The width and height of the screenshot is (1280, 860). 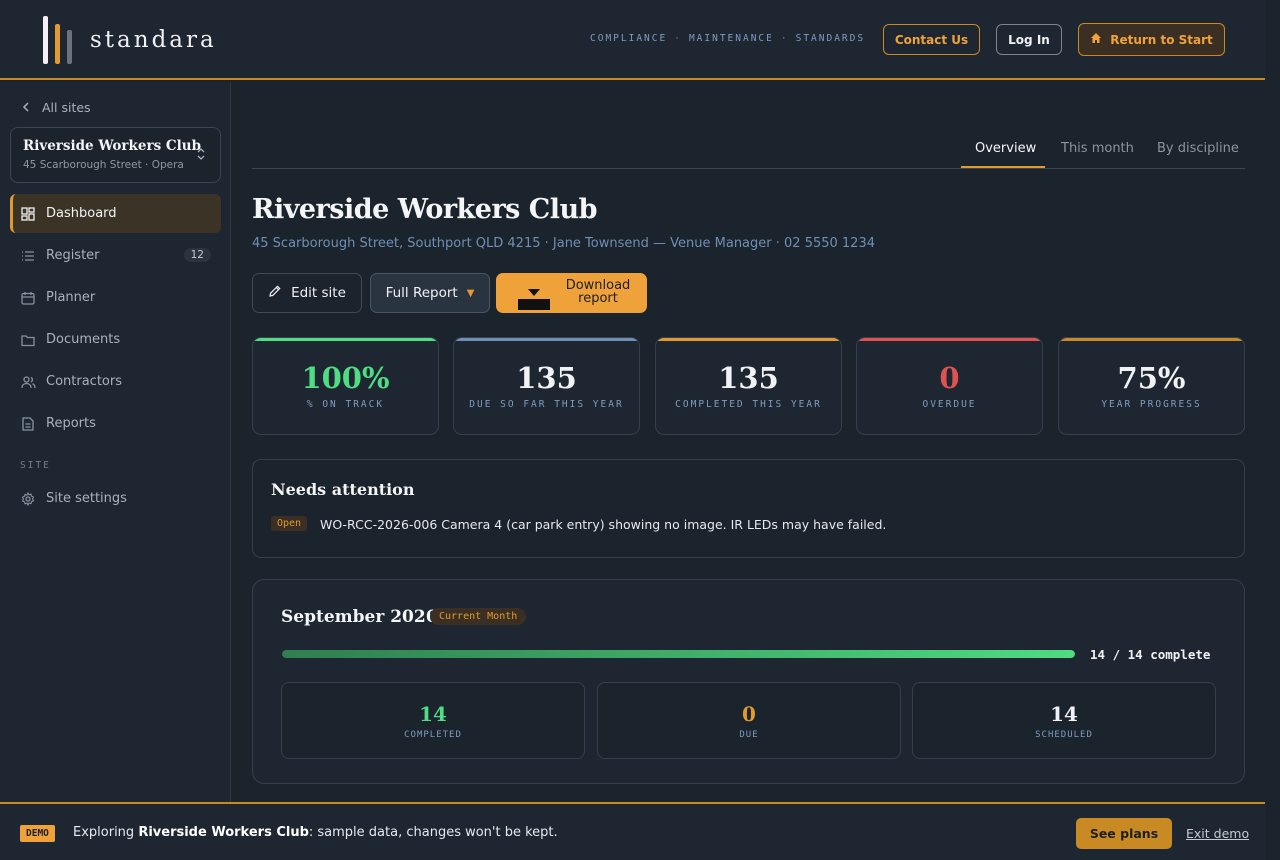 I want to click on sidebar-item-documents: Documents, so click(x=115, y=339).